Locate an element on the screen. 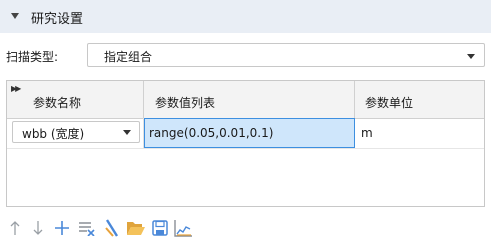 The height and width of the screenshot is (243, 491). fast-forward-icon: ▶▶ is located at coordinates (16, 88).